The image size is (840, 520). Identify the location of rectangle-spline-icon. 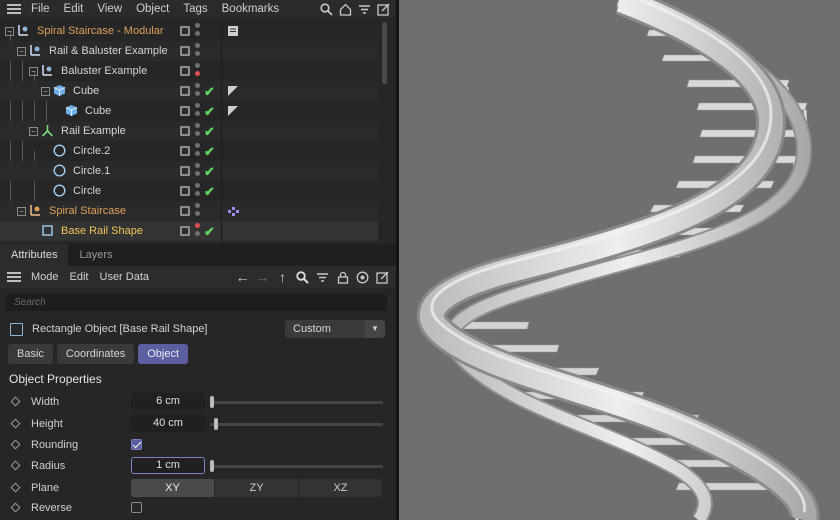
(47, 230).